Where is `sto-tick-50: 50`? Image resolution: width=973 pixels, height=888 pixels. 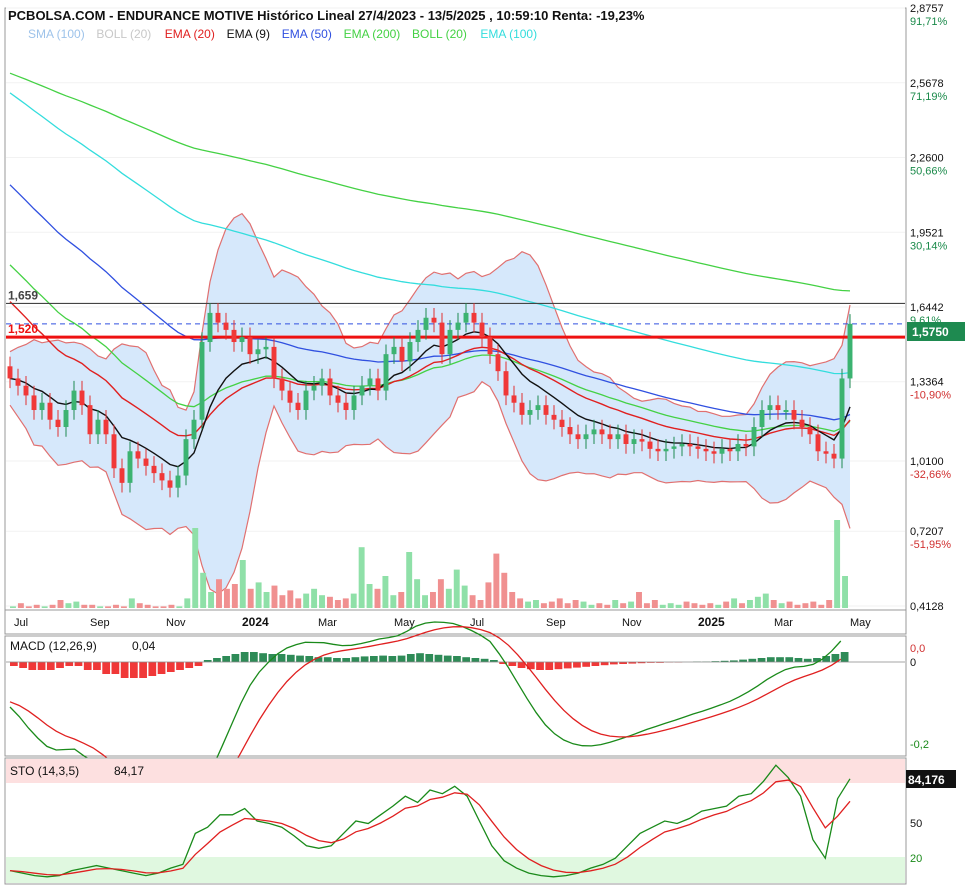 sto-tick-50: 50 is located at coordinates (916, 824).